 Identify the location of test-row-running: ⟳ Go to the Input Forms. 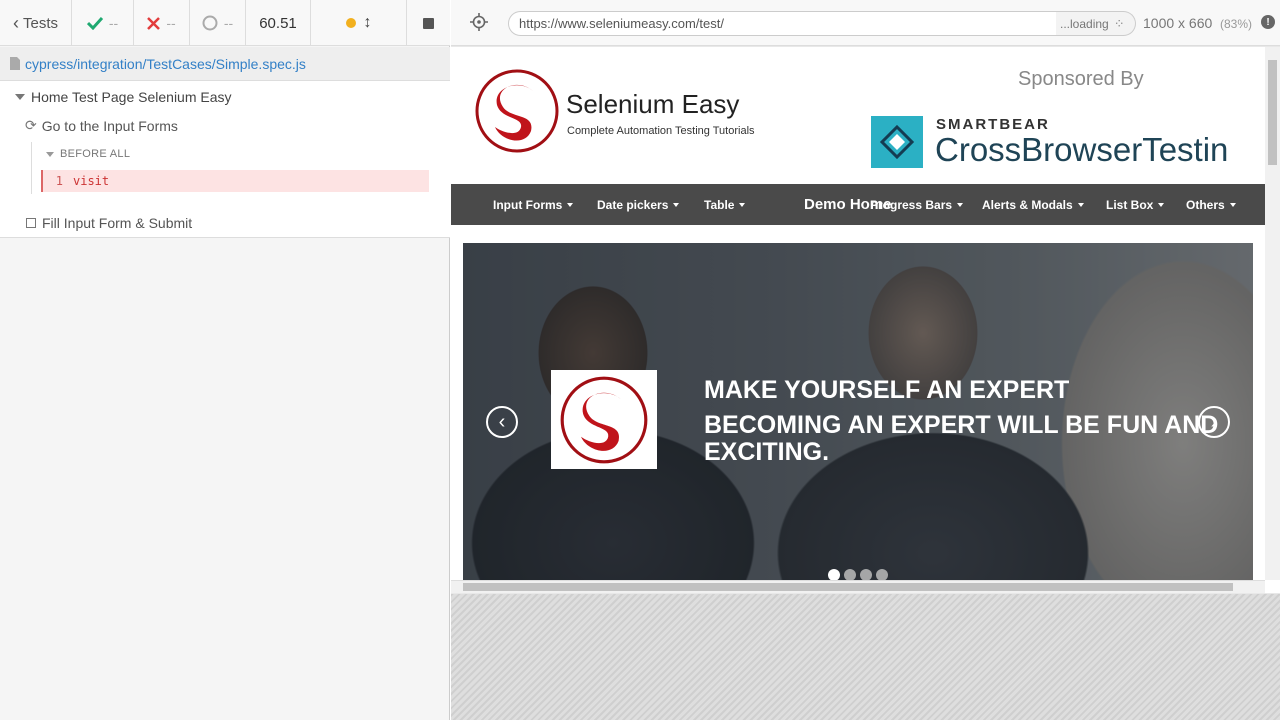
(101, 125).